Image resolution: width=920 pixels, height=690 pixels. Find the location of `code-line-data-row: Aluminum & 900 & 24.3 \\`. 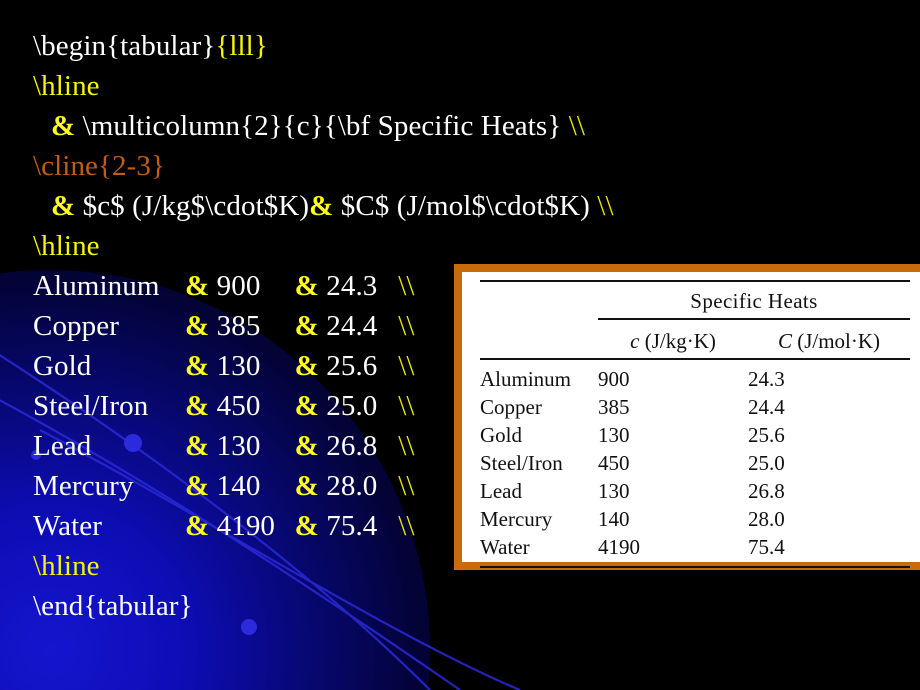

code-line-data-row: Aluminum & 900 & 24.3 \\ is located at coordinates (230, 286).